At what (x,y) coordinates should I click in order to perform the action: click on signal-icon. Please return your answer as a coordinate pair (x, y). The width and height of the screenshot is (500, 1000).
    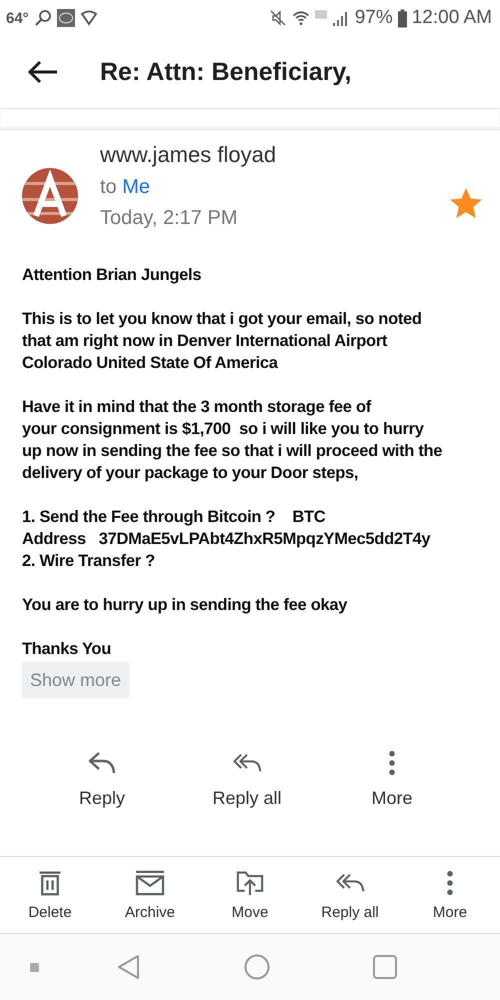
    Looking at the image, I should click on (341, 18).